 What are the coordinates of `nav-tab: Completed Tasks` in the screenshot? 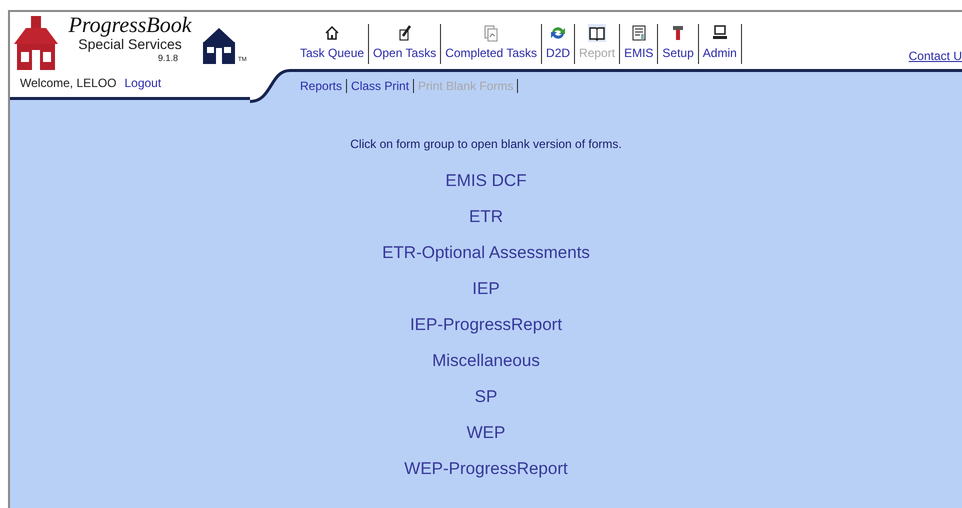 It's located at (491, 44).